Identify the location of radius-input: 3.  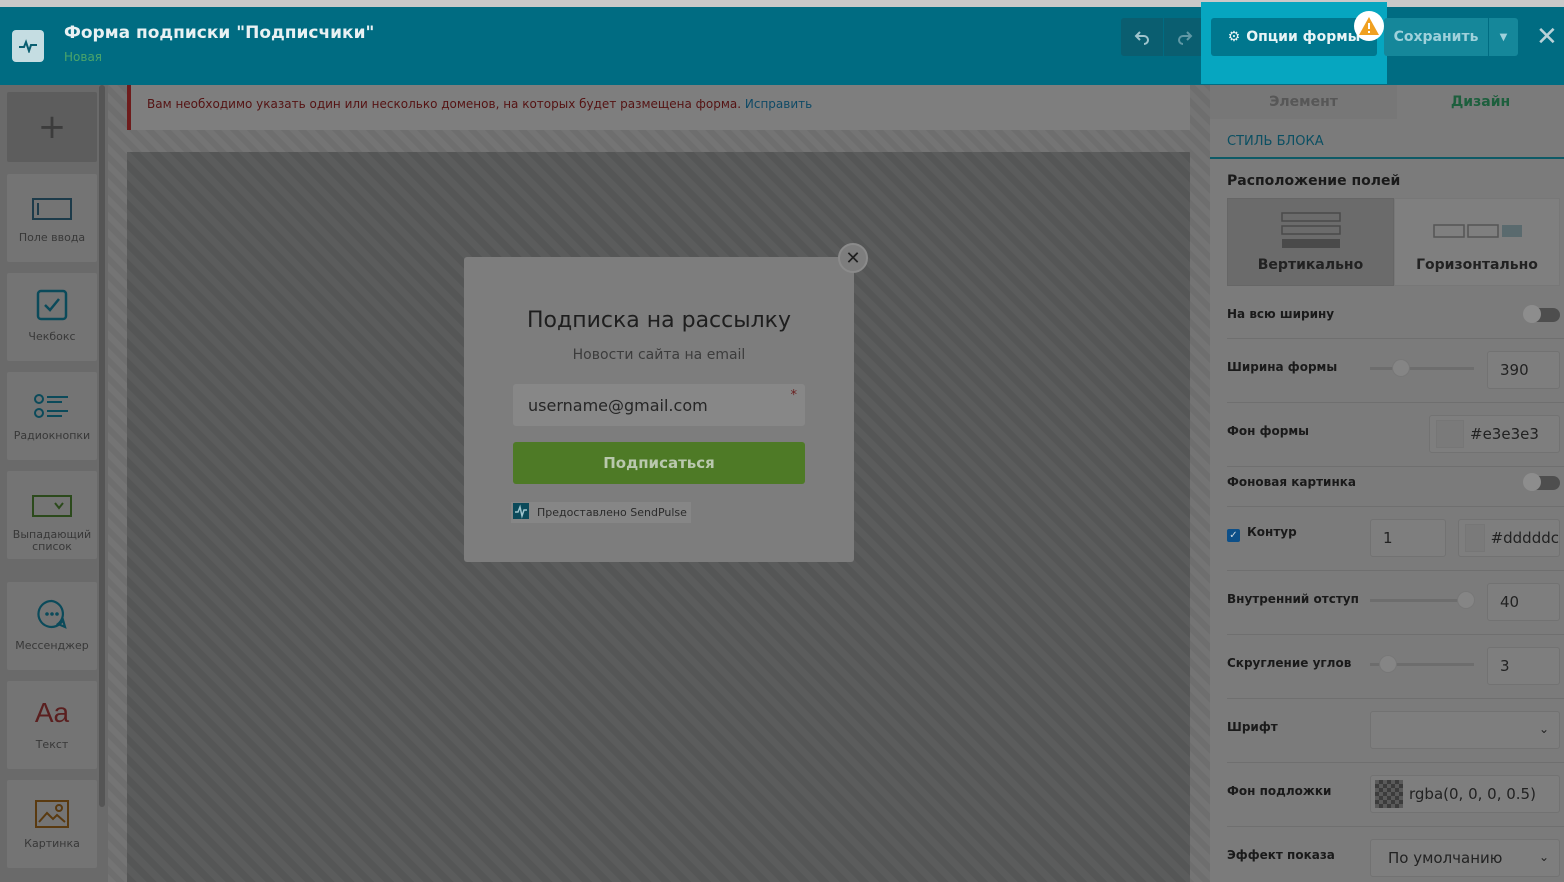
(1523, 666).